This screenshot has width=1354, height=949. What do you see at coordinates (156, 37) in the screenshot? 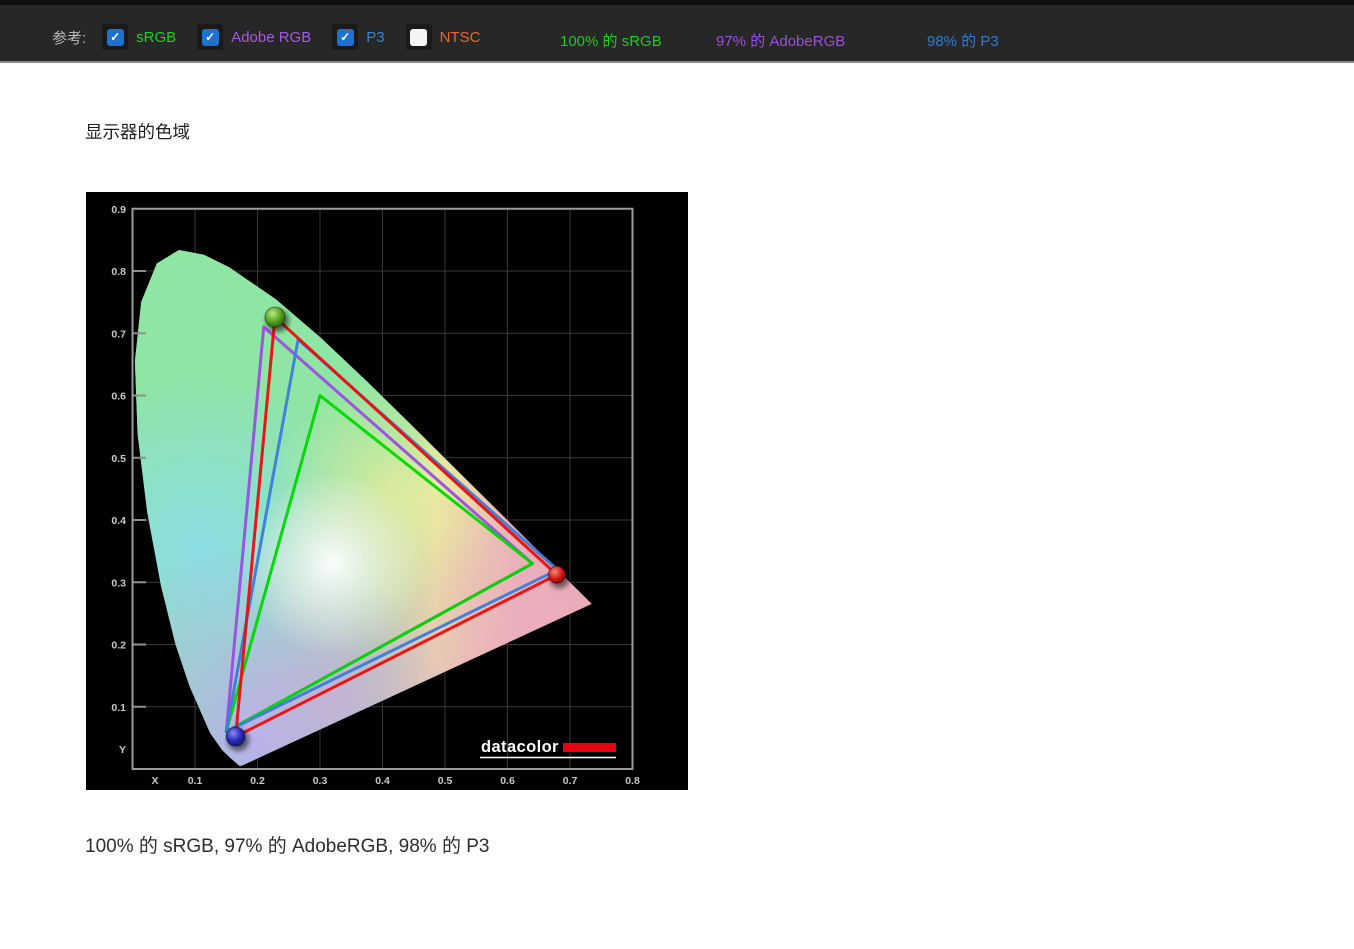
I see `srgb-checkbox-label: sRGB` at bounding box center [156, 37].